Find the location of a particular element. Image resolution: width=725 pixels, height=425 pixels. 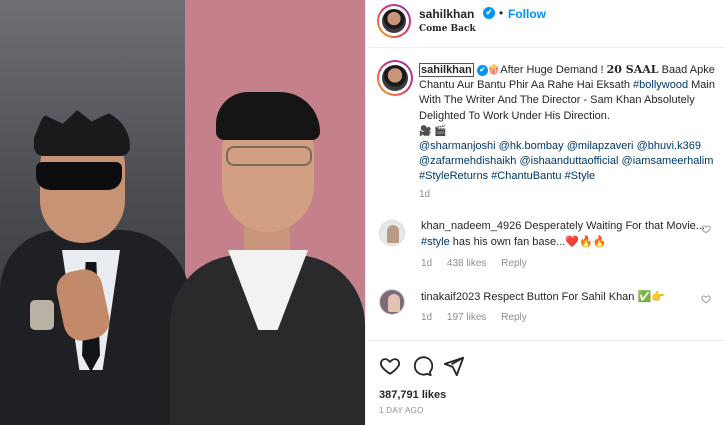

caption-bold-text: 20 SAAL is located at coordinates (632, 69).